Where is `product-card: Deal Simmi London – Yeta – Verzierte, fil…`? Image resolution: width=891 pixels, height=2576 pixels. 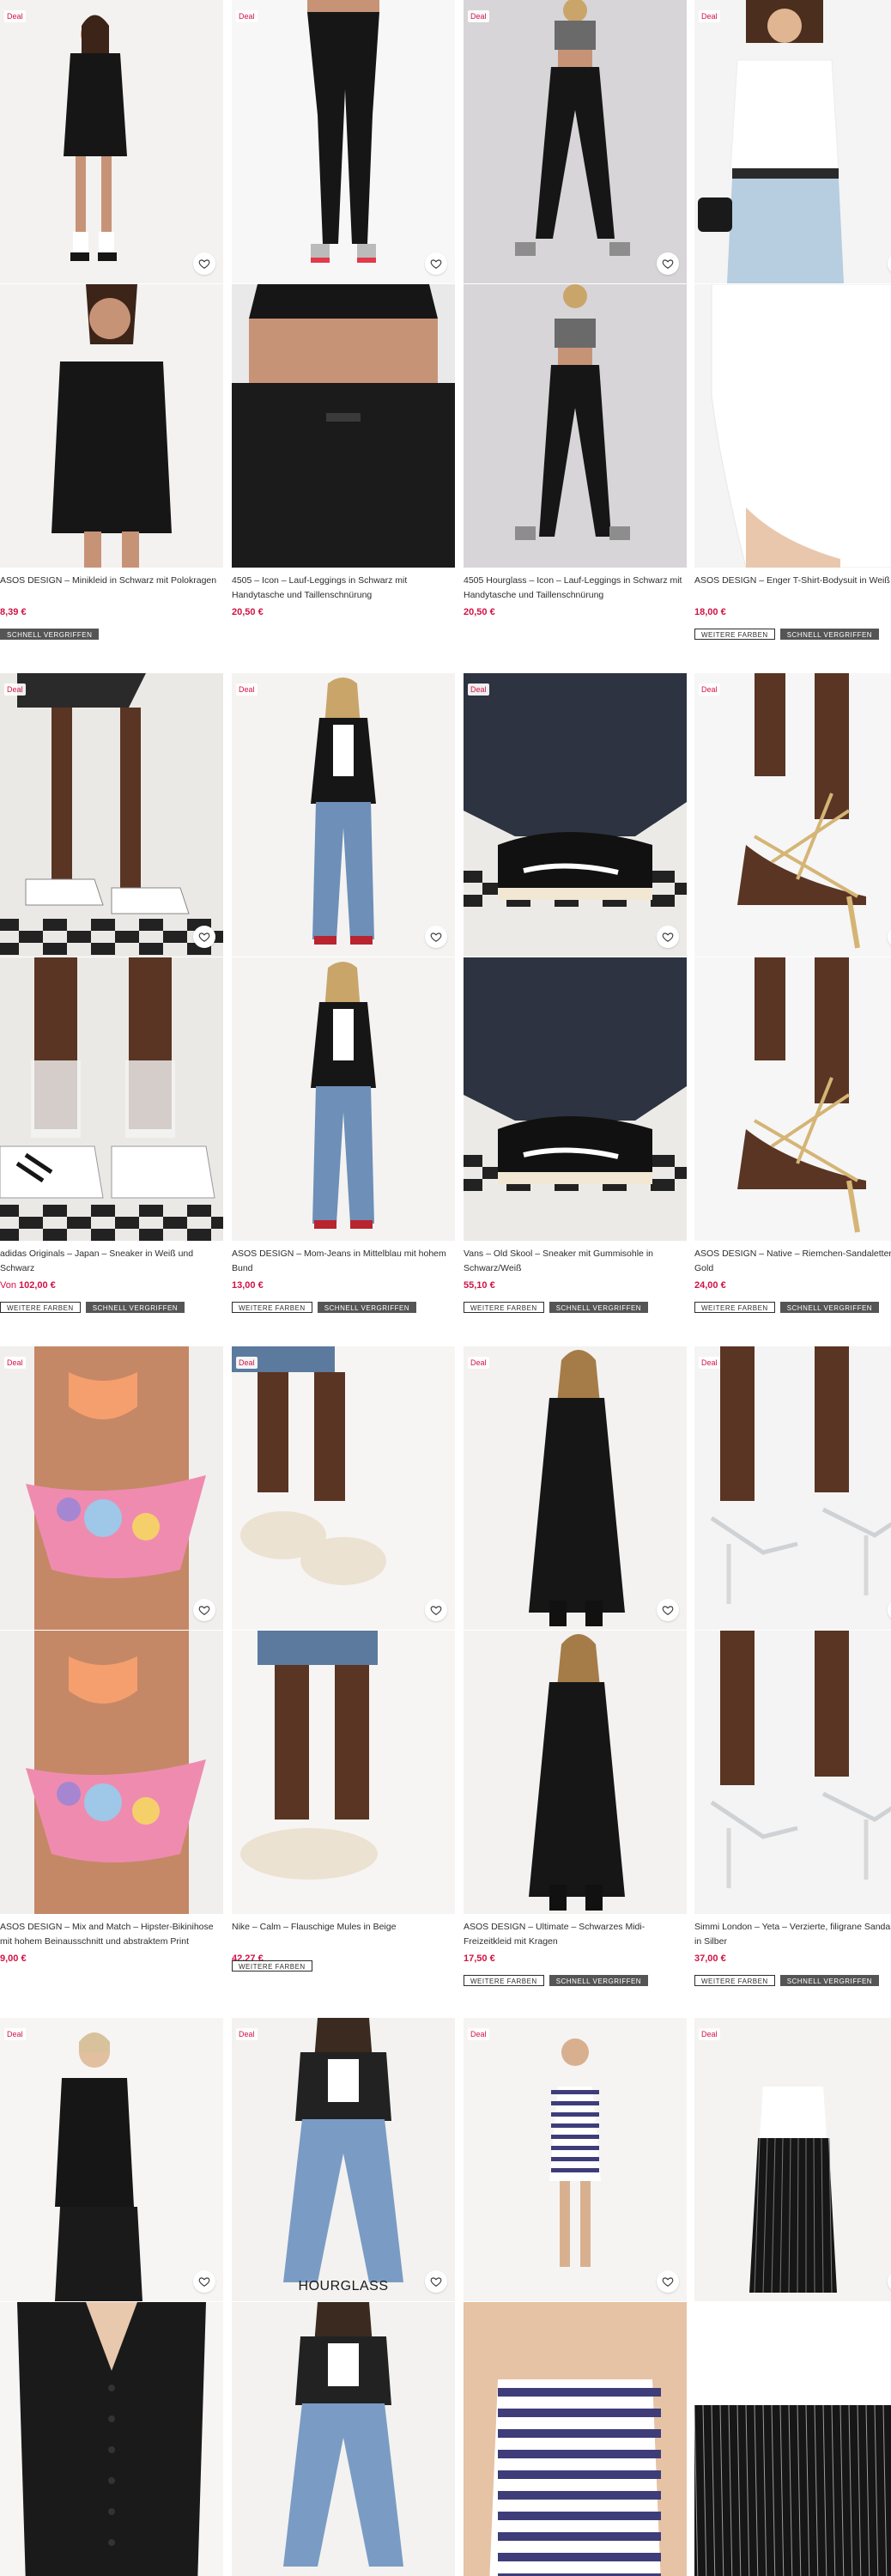
product-card: Deal Simmi London – Yeta – Verzierte, fil… is located at coordinates (793, 1683).